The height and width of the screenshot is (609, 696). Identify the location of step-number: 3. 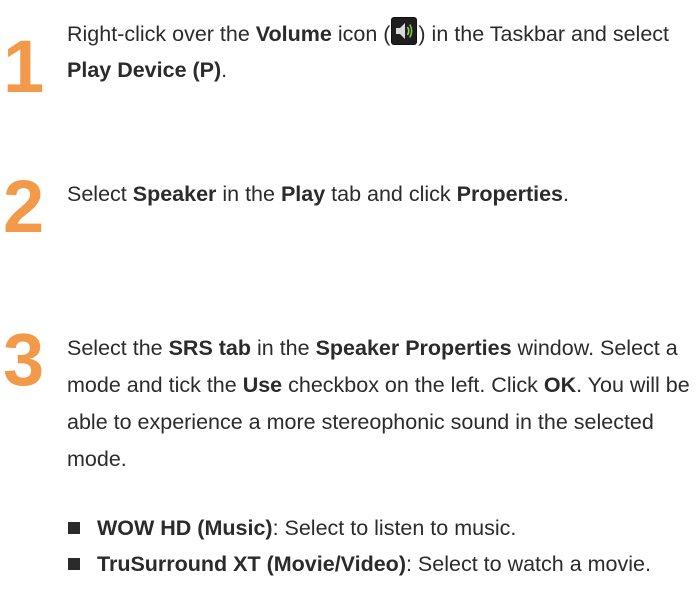
(24, 359).